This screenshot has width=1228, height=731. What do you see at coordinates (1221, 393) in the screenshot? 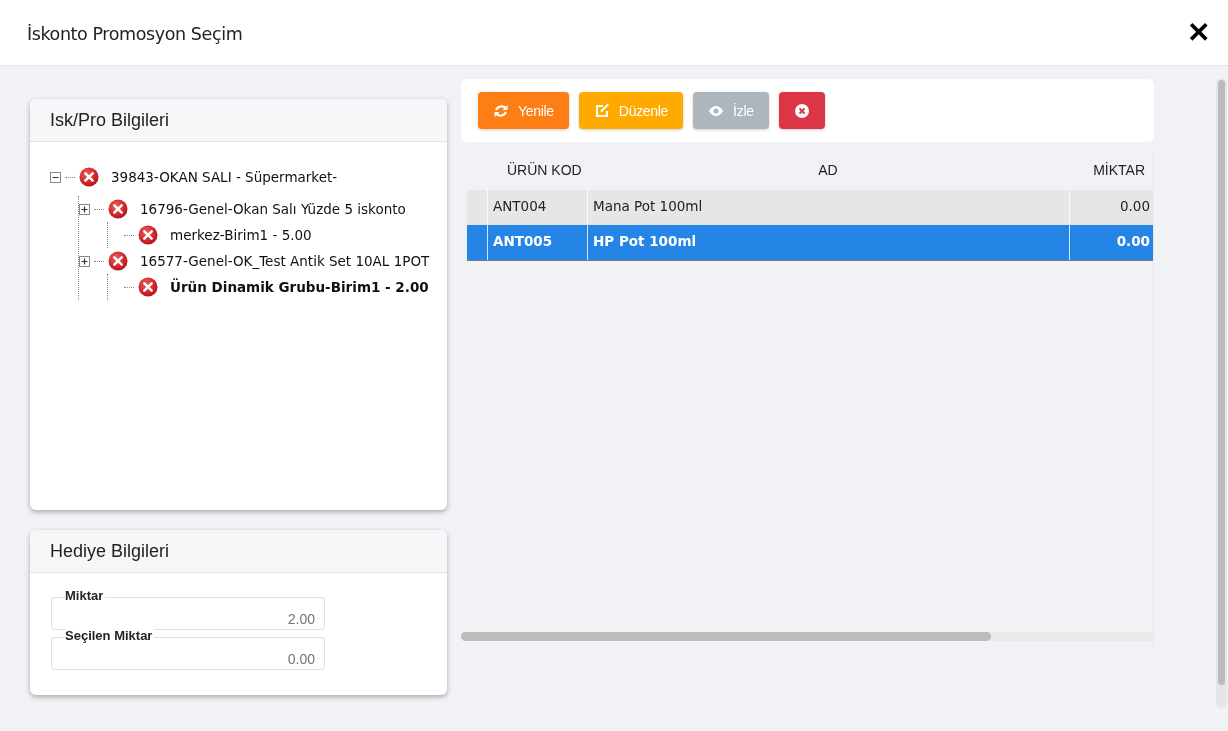
I see `vertical-scrollbar` at bounding box center [1221, 393].